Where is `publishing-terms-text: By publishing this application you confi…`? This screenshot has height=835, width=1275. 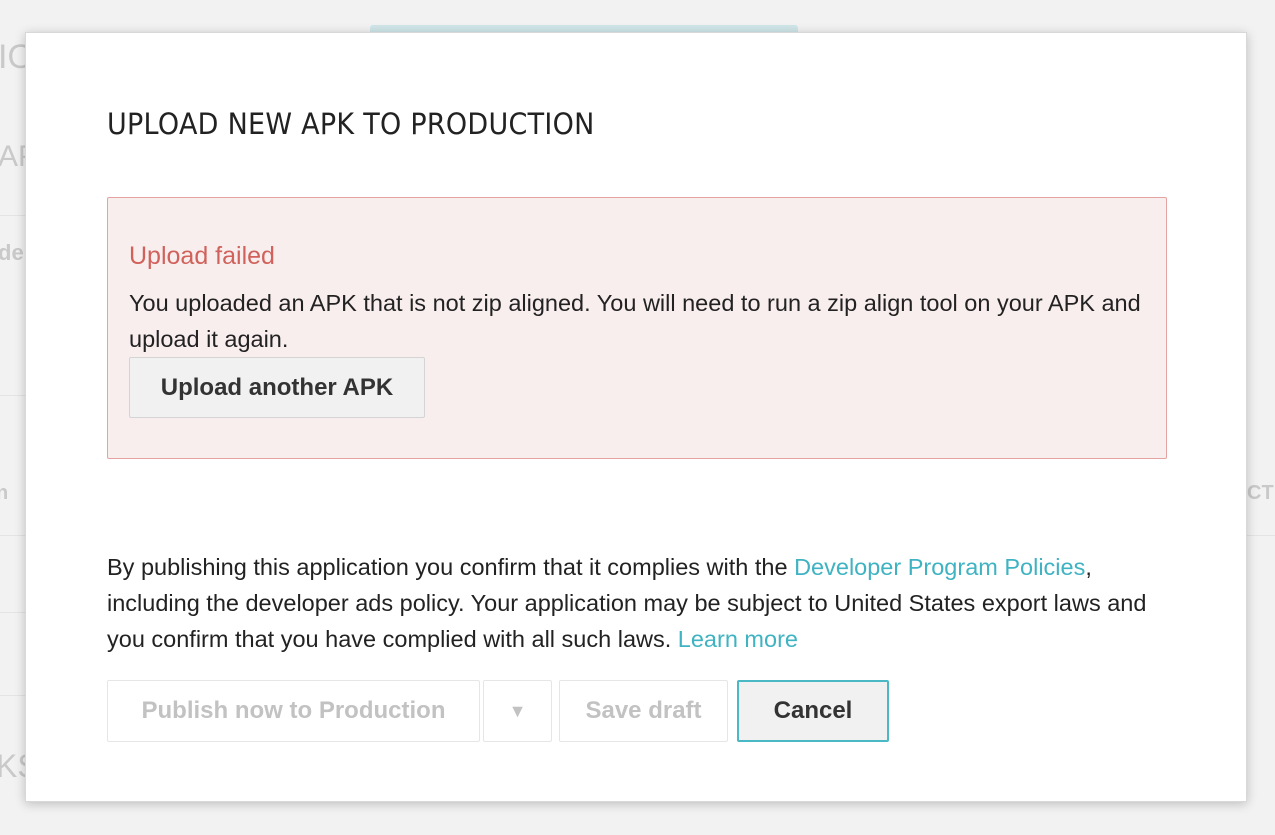 publishing-terms-text: By publishing this application you confi… is located at coordinates (642, 603).